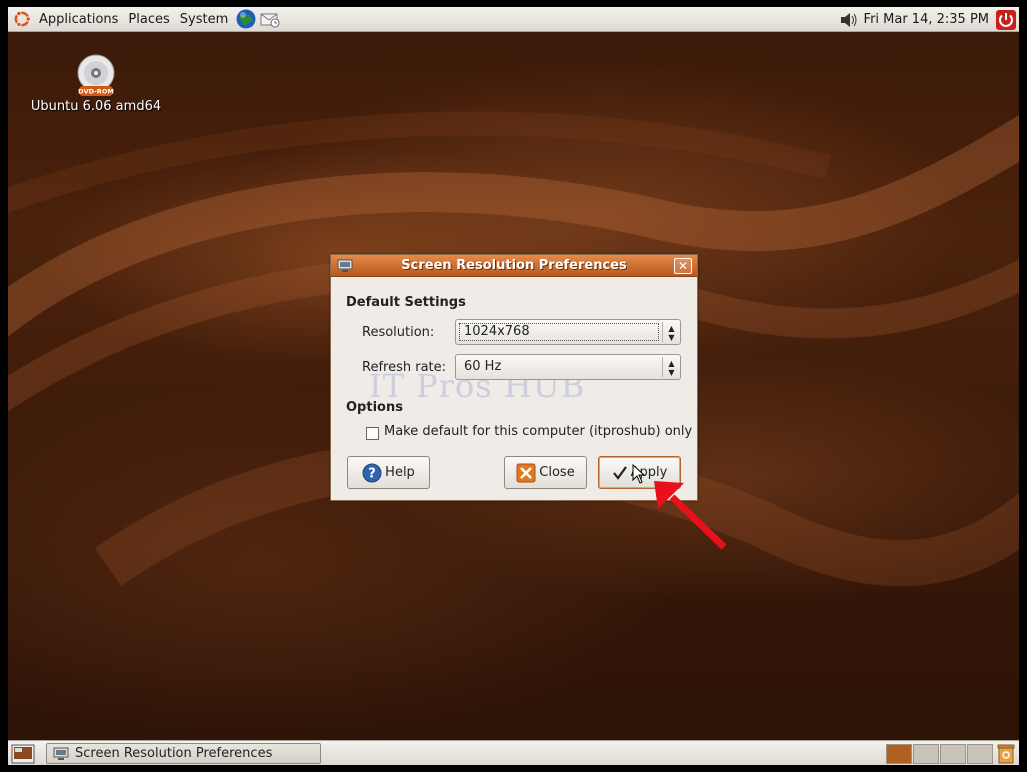  I want to click on top-panel-tray: Fri Mar 14, 2:35 PM, so click(929, 19).